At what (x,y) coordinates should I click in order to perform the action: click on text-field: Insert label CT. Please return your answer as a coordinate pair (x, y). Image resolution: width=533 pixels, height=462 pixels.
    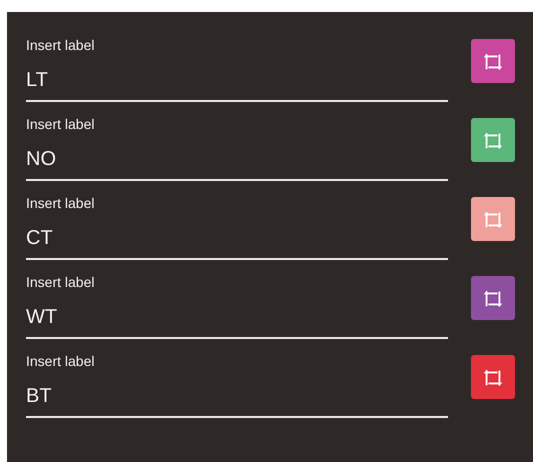
    Looking at the image, I should click on (237, 226).